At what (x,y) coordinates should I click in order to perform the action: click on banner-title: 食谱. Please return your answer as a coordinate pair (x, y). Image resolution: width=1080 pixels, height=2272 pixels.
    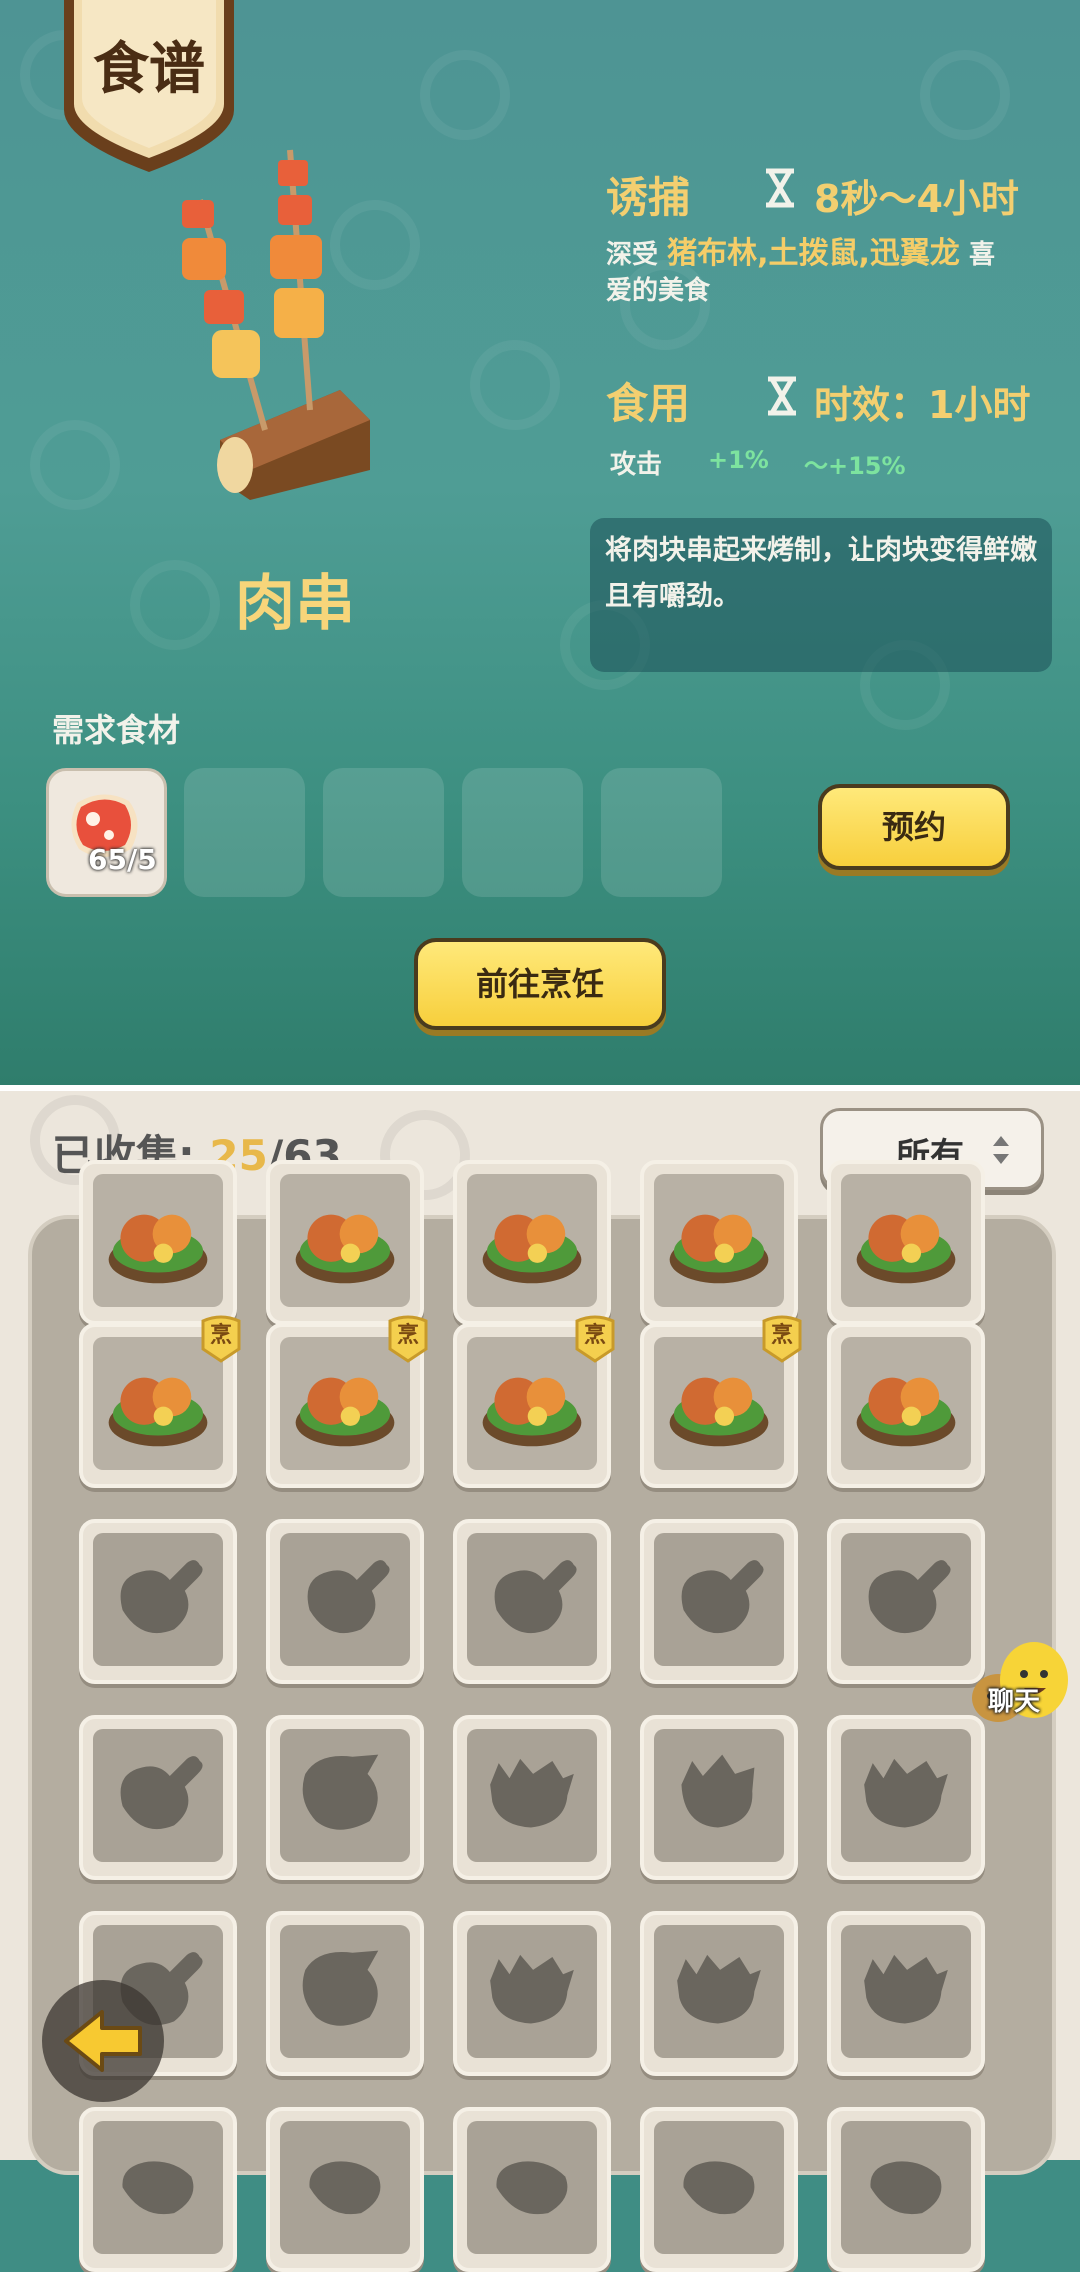
    Looking at the image, I should click on (149, 69).